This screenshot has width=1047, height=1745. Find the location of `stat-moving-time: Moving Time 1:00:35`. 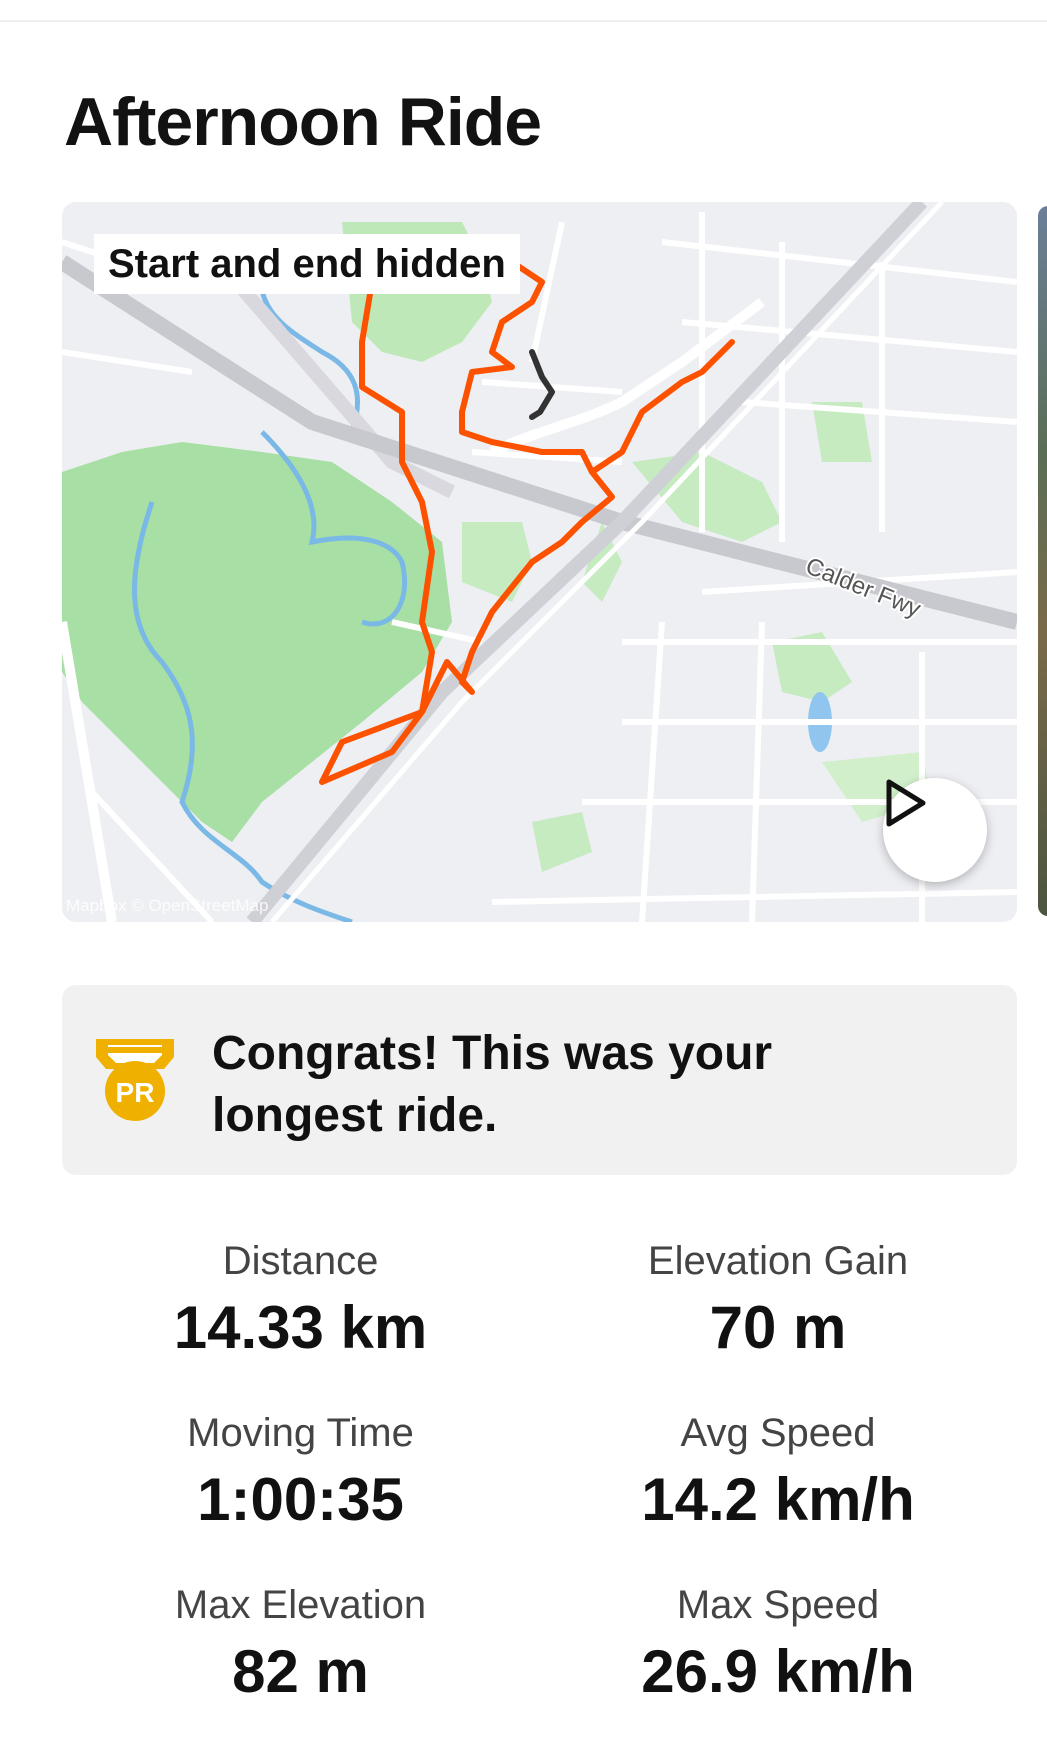

stat-moving-time: Moving Time 1:00:35 is located at coordinates (300, 1474).